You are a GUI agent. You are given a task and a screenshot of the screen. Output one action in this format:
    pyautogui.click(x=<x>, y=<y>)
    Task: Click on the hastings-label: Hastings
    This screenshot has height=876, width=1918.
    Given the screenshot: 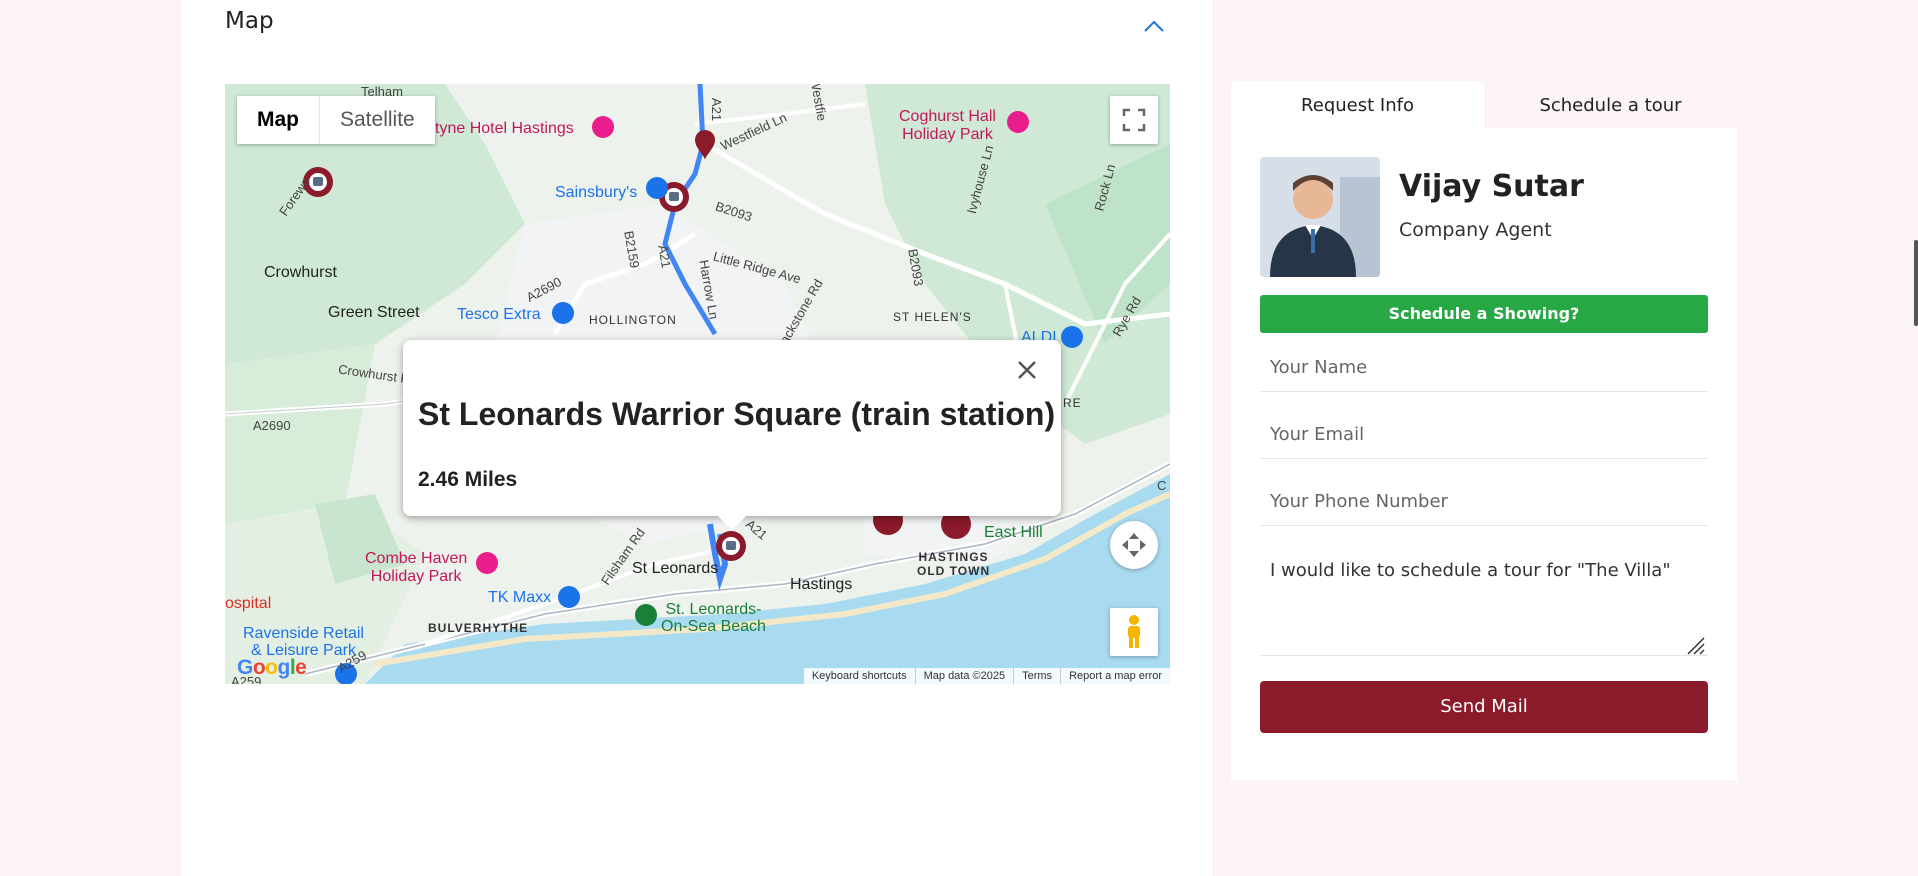 What is the action you would take?
    pyautogui.click(x=821, y=584)
    